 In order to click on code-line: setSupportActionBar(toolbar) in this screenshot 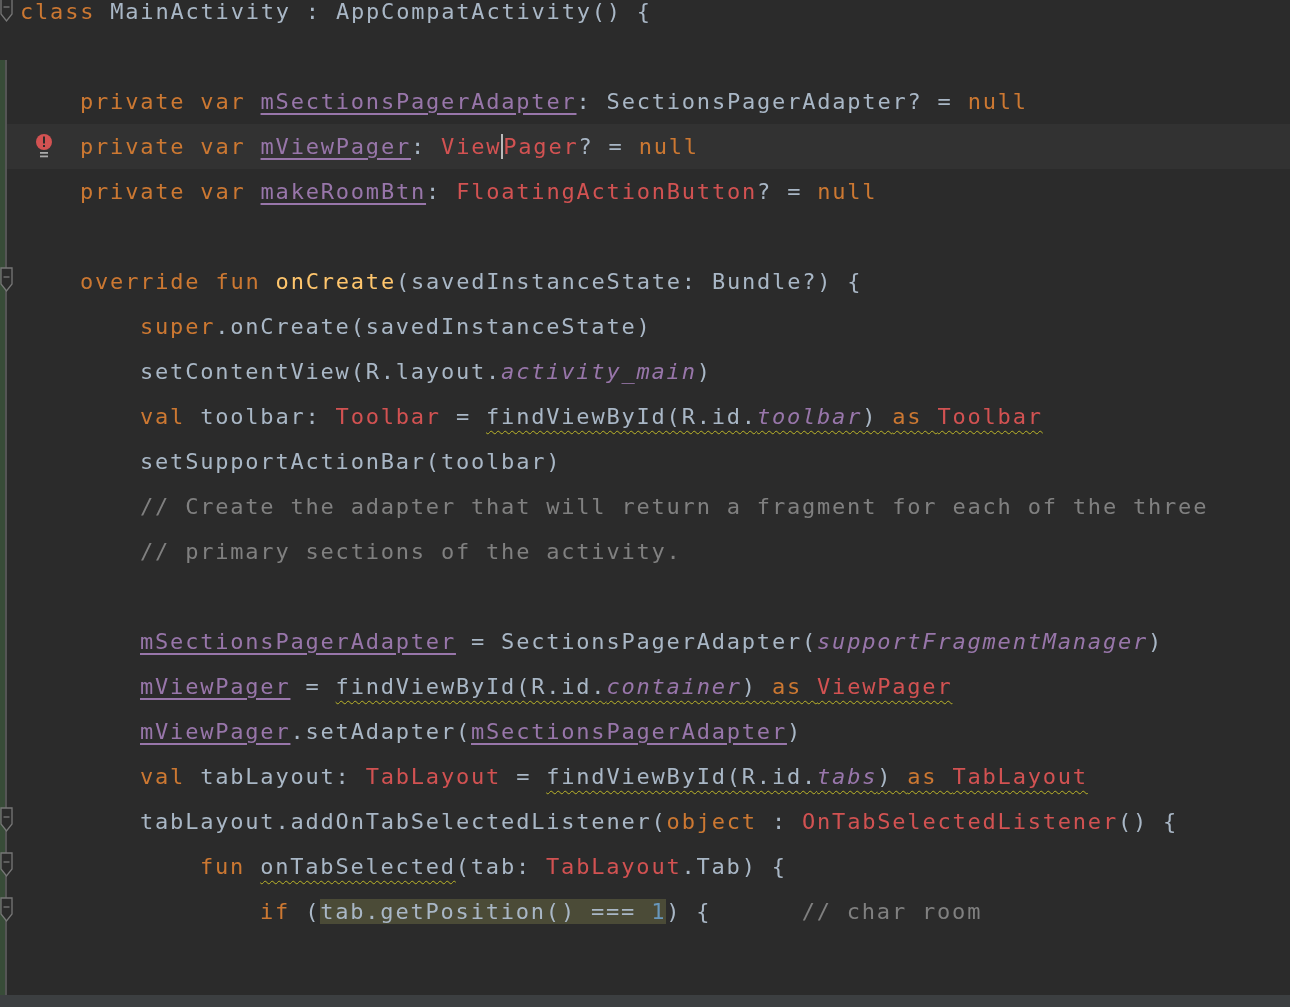, I will do `click(351, 462)`.